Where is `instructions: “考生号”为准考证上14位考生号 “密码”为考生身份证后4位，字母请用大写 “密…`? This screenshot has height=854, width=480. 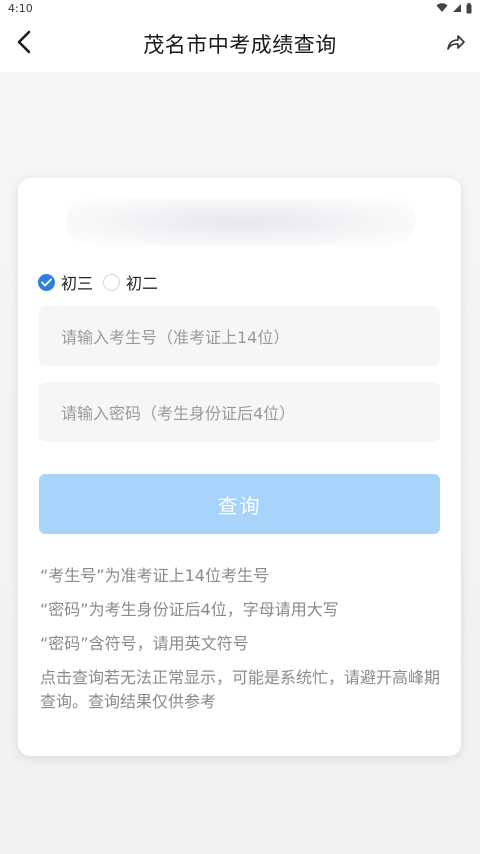 instructions: “考生号”为准考证上14位考生号 “密码”为考生身份证后4位，字母请用大写 “密… is located at coordinates (242, 639).